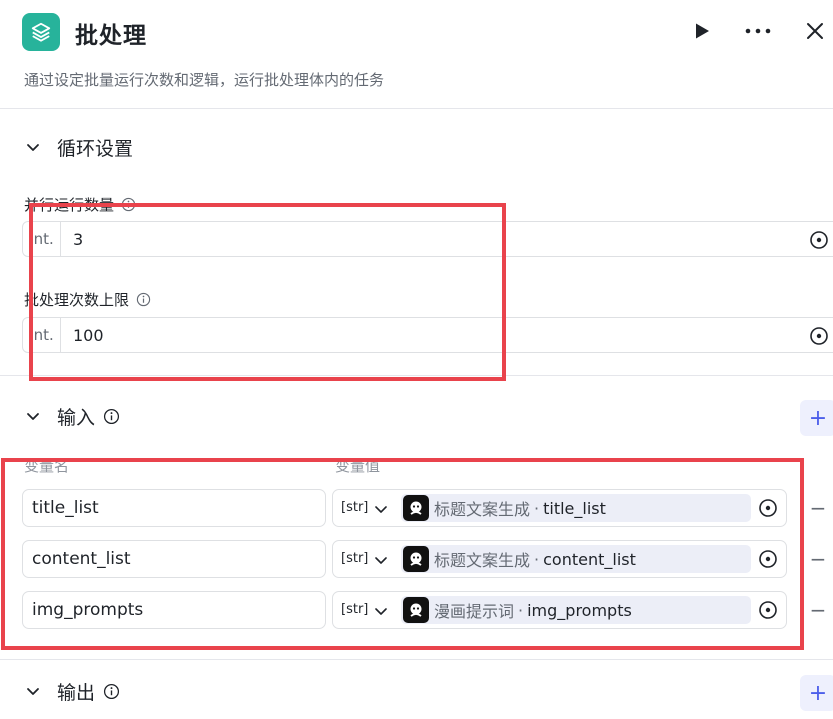 This screenshot has width=833, height=719. What do you see at coordinates (174, 559) in the screenshot?
I see `variable-name-input: content_list` at bounding box center [174, 559].